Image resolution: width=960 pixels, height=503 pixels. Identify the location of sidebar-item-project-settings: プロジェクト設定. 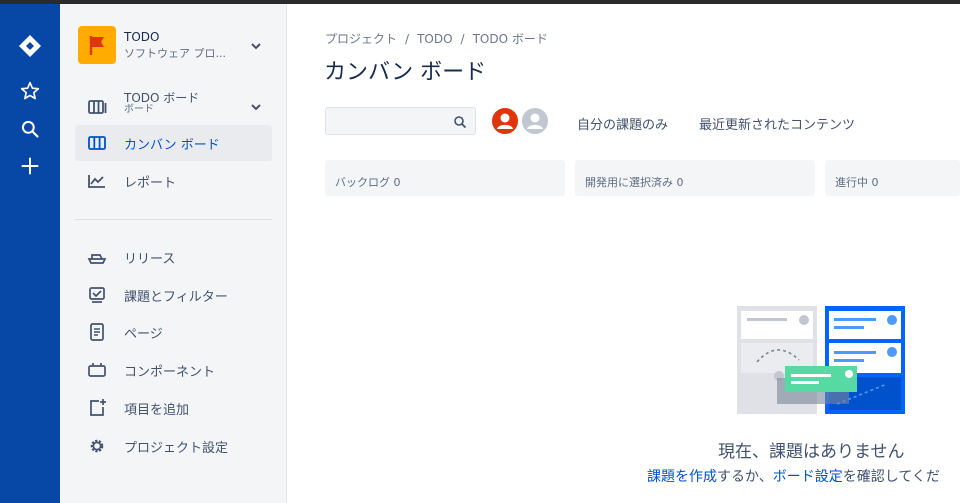
(173, 446).